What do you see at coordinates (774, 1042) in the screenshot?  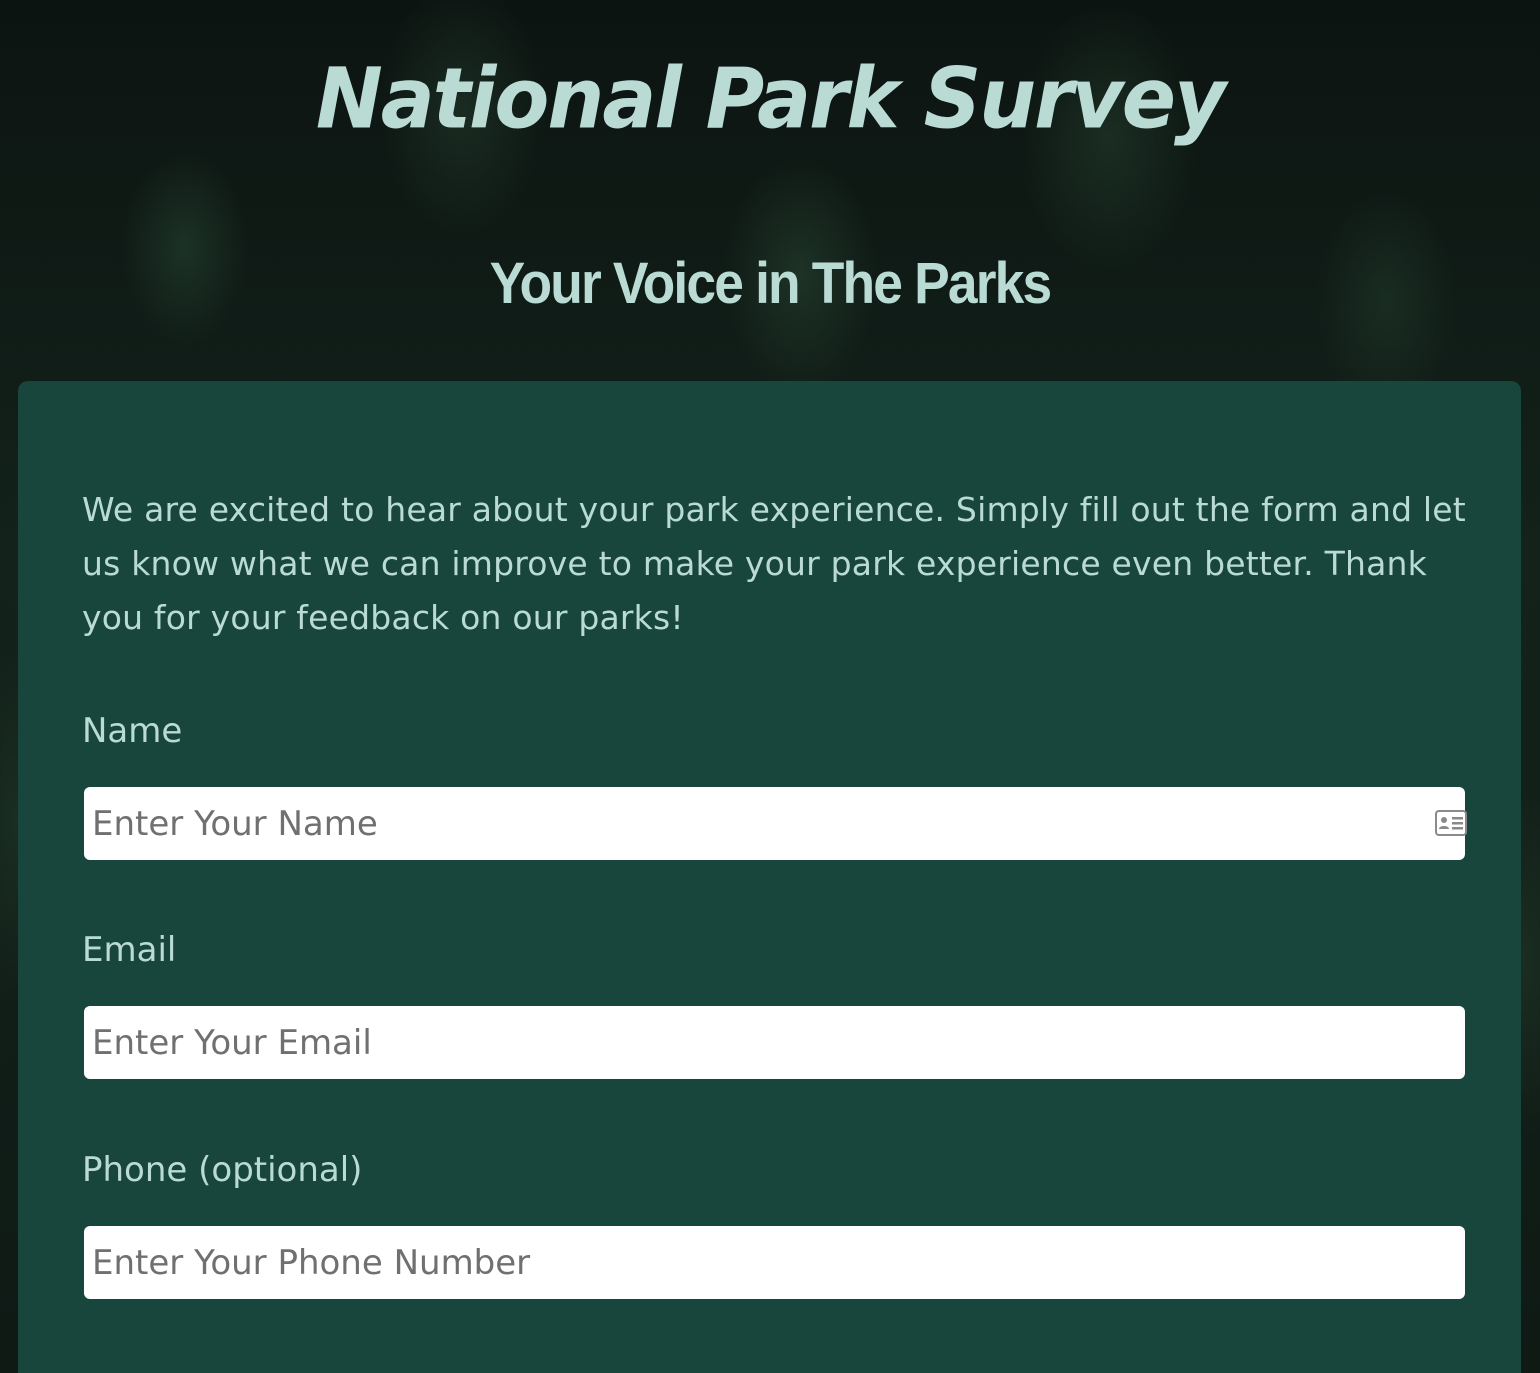 I see `email-input` at bounding box center [774, 1042].